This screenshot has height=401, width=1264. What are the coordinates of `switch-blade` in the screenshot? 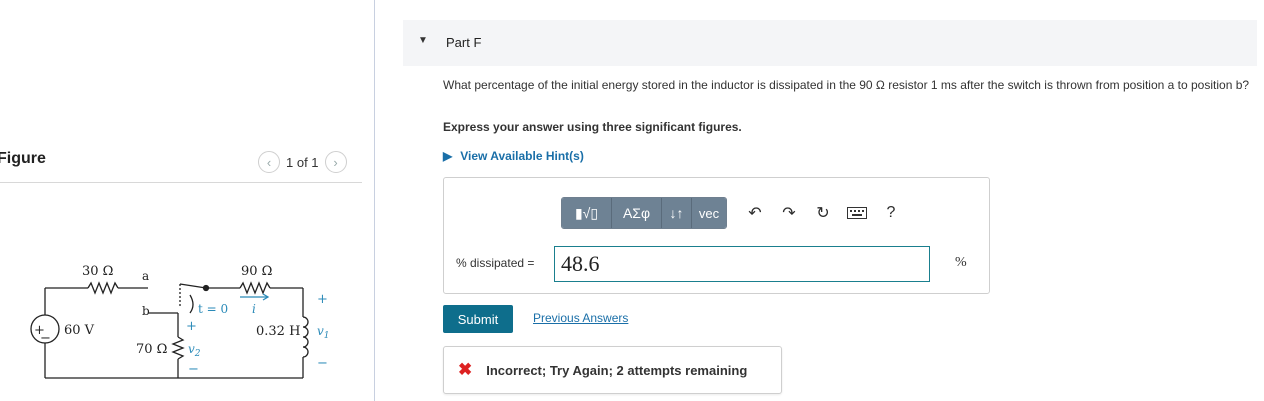 It's located at (193, 286).